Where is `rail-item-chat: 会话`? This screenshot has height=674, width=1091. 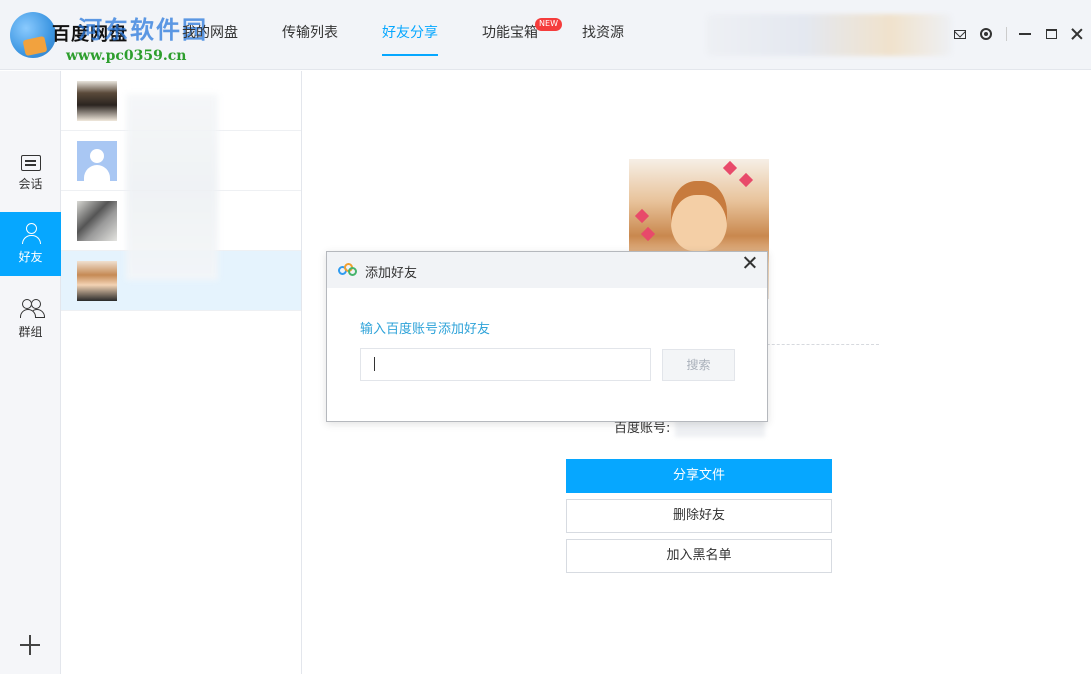
rail-item-chat: 会话 is located at coordinates (30, 177).